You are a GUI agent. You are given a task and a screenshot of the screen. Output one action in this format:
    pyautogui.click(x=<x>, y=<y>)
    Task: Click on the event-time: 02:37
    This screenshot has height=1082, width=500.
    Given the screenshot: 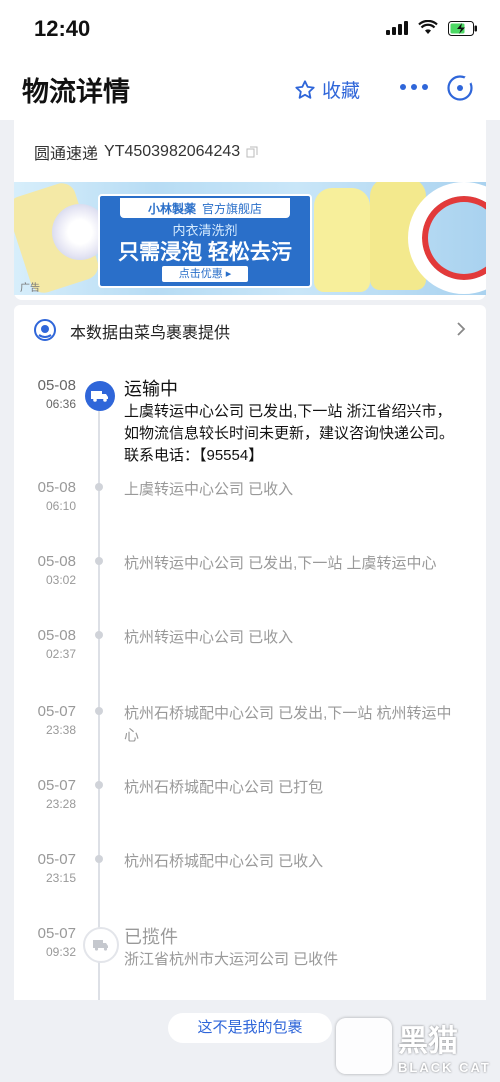 What is the action you would take?
    pyautogui.click(x=60, y=654)
    